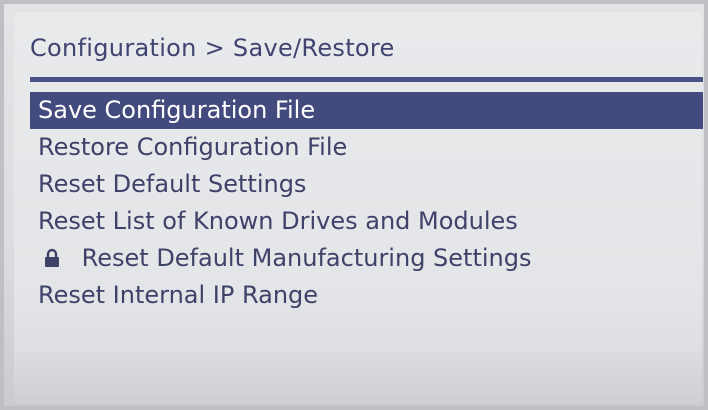 This screenshot has width=708, height=410. What do you see at coordinates (212, 48) in the screenshot?
I see `breadcrumb: Configuration > Save/Restore` at bounding box center [212, 48].